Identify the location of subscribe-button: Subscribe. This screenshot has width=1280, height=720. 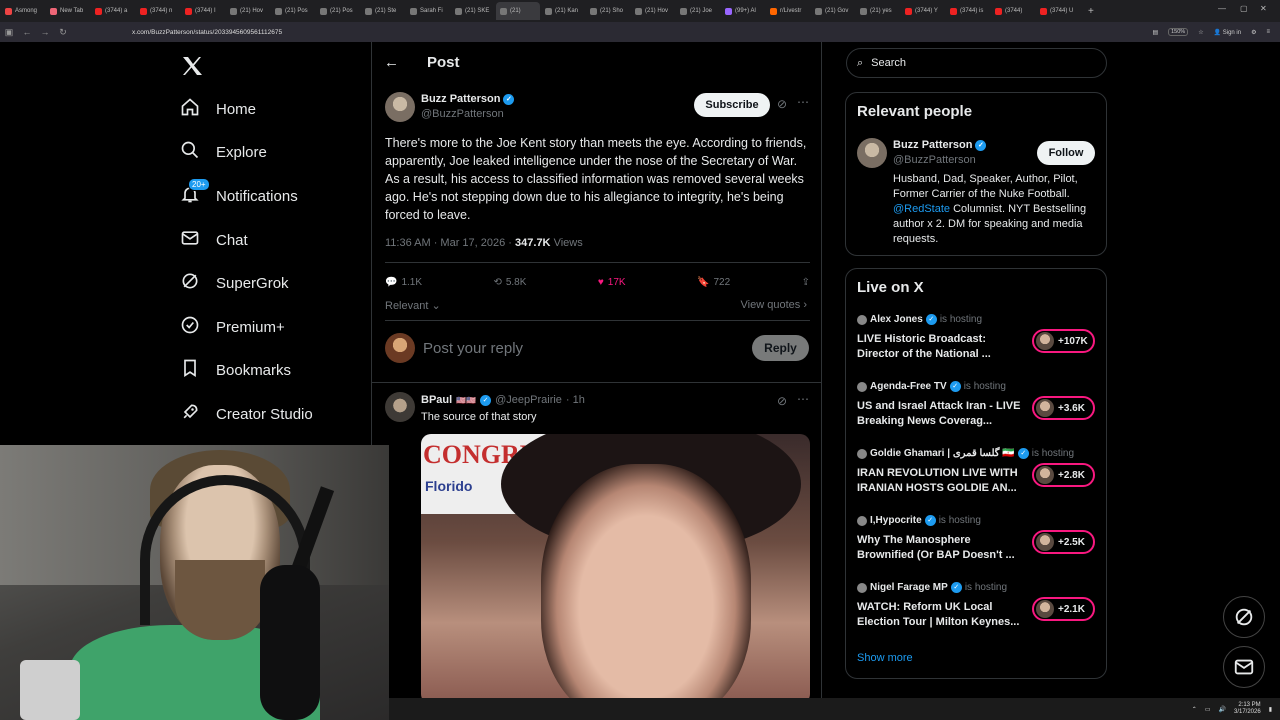
(732, 105).